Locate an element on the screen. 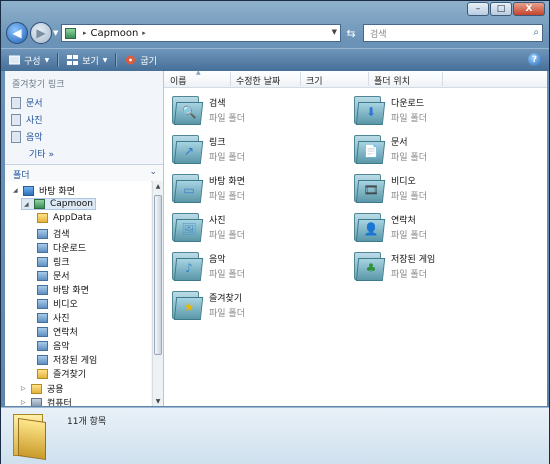 The image size is (550, 464). breadcrumb-capmoon: Capmoon is located at coordinates (115, 33).